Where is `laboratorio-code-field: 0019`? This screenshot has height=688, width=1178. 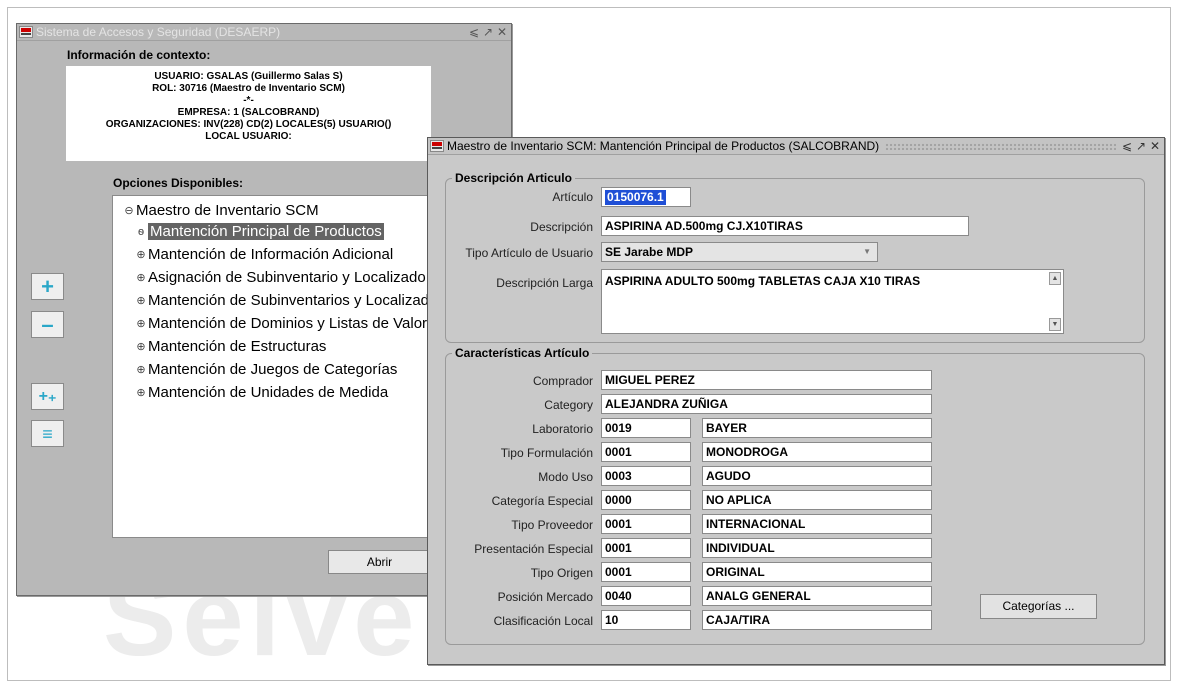
laboratorio-code-field: 0019 is located at coordinates (646, 428).